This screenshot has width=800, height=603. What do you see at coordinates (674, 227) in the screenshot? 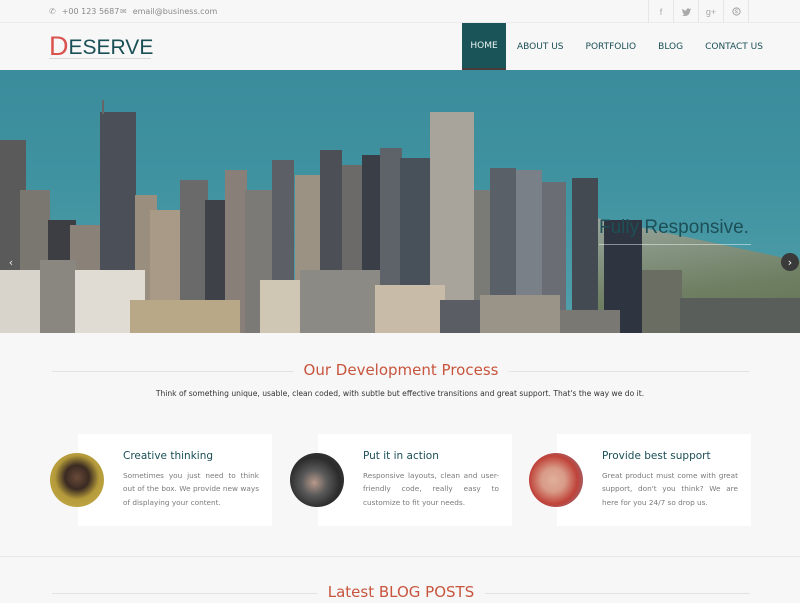
I see `slide-caption: Fully Responsive.` at bounding box center [674, 227].